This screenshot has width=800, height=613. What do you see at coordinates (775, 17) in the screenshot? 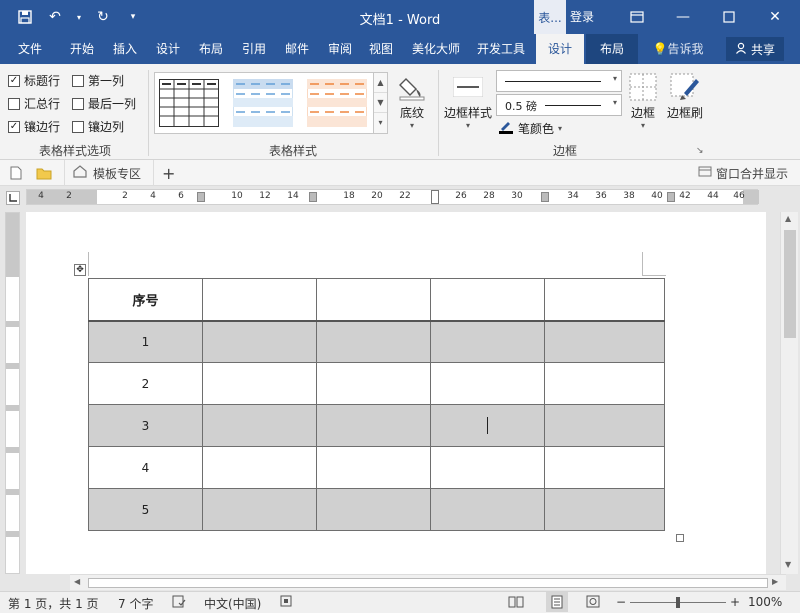
I see `close-icon: ✕` at bounding box center [775, 17].